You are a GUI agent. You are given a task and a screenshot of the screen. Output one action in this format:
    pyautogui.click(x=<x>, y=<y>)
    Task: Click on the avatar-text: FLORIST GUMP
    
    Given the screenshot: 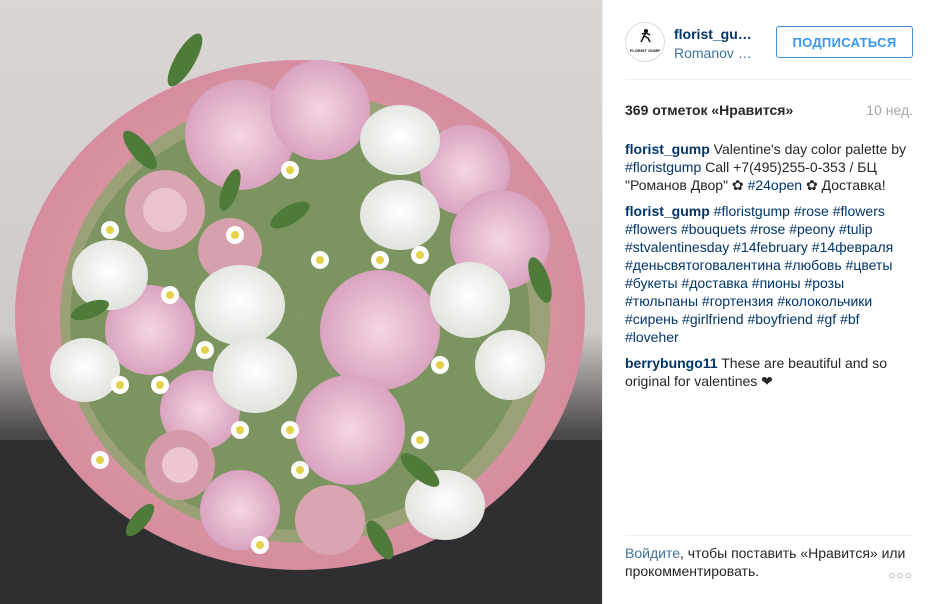 What is the action you would take?
    pyautogui.click(x=645, y=50)
    